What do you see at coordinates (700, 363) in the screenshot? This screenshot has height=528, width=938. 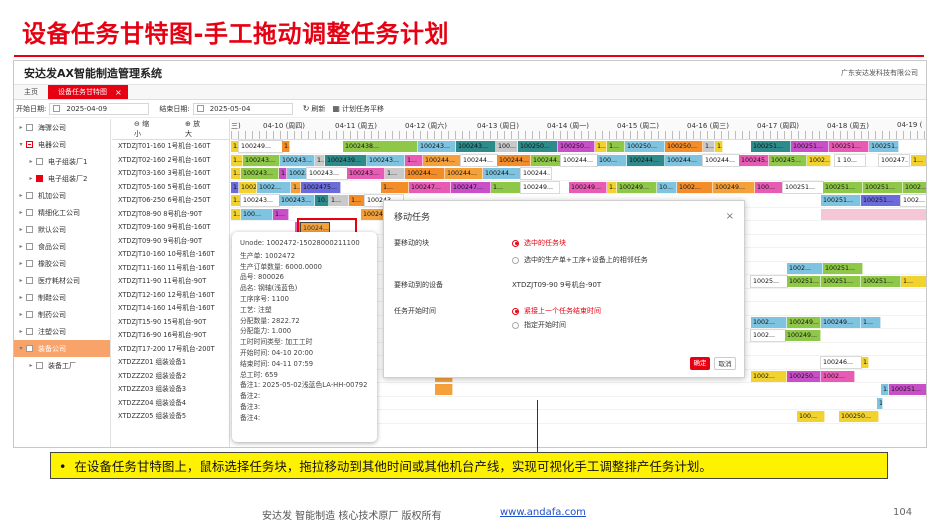 I see `confirm-button: 确定` at bounding box center [700, 363].